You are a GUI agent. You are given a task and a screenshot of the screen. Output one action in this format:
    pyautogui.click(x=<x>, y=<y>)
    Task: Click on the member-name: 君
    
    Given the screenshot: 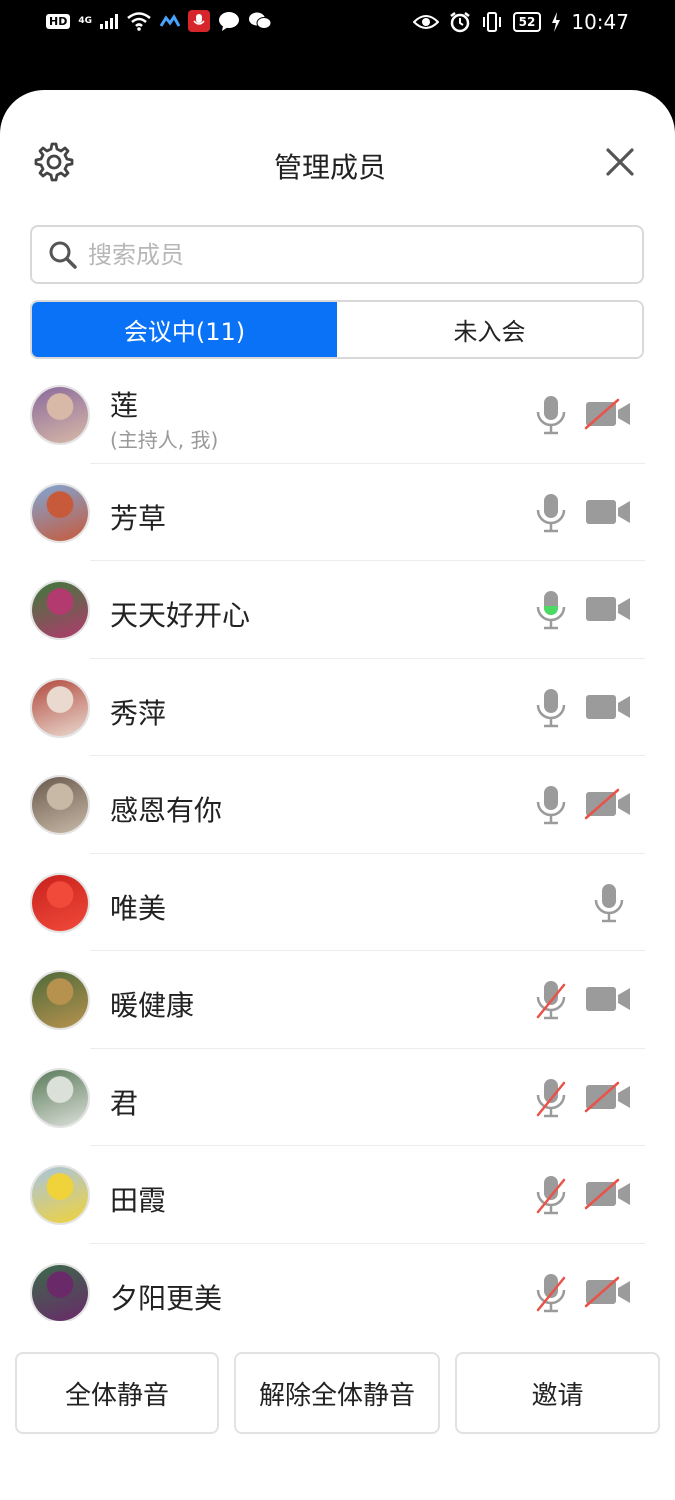 What is the action you would take?
    pyautogui.click(x=124, y=1103)
    